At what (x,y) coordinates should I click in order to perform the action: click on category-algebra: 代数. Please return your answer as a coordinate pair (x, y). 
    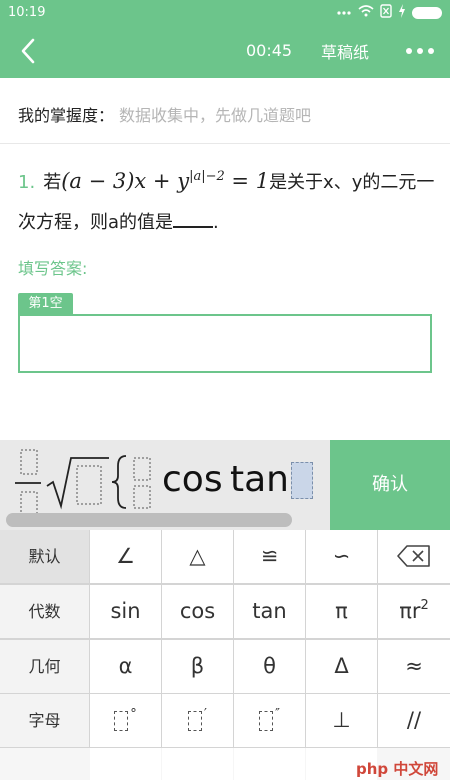
    Looking at the image, I should click on (44, 611).